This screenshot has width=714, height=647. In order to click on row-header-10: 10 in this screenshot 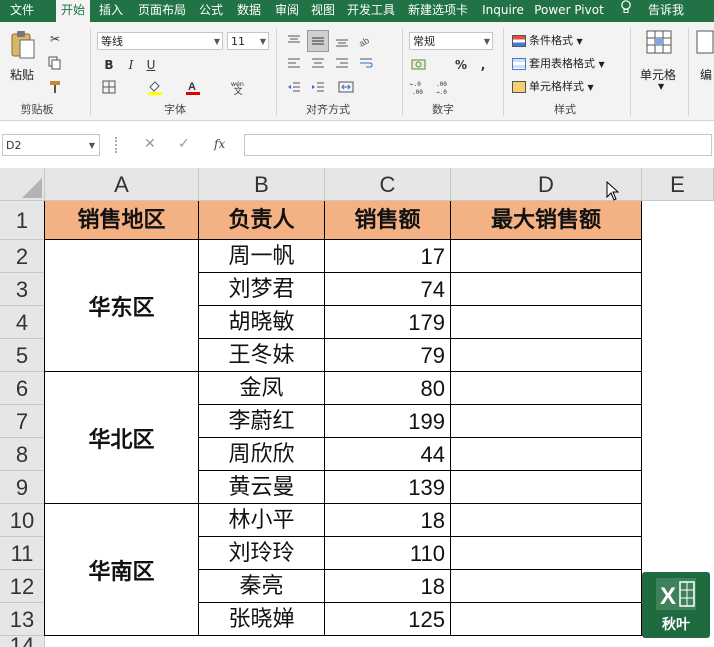, I will do `click(22, 520)`.